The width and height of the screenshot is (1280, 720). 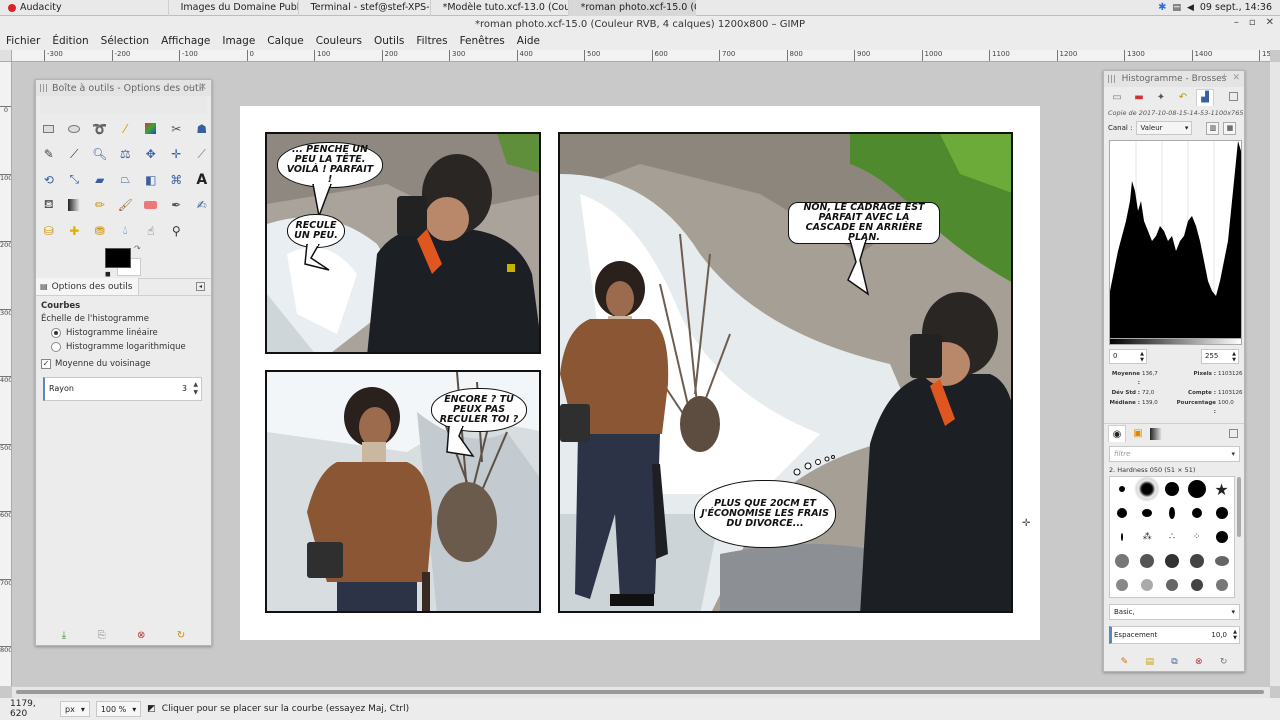 What do you see at coordinates (1221, 489) in the screenshot?
I see `star-brush-icon: ★` at bounding box center [1221, 489].